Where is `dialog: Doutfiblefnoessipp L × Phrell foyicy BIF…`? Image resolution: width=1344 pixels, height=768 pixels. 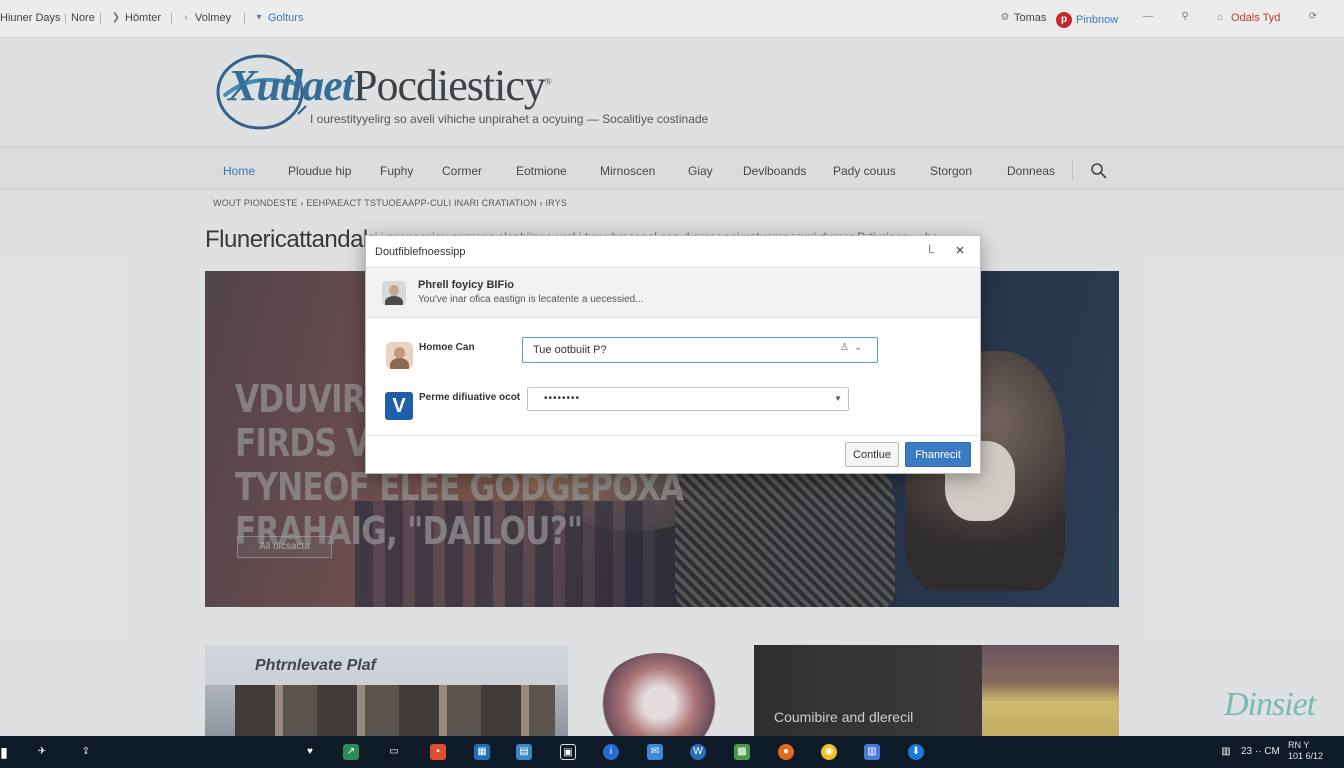
dialog: Doutfiblefnoessipp L × Phrell foyicy BIF… is located at coordinates (673, 354).